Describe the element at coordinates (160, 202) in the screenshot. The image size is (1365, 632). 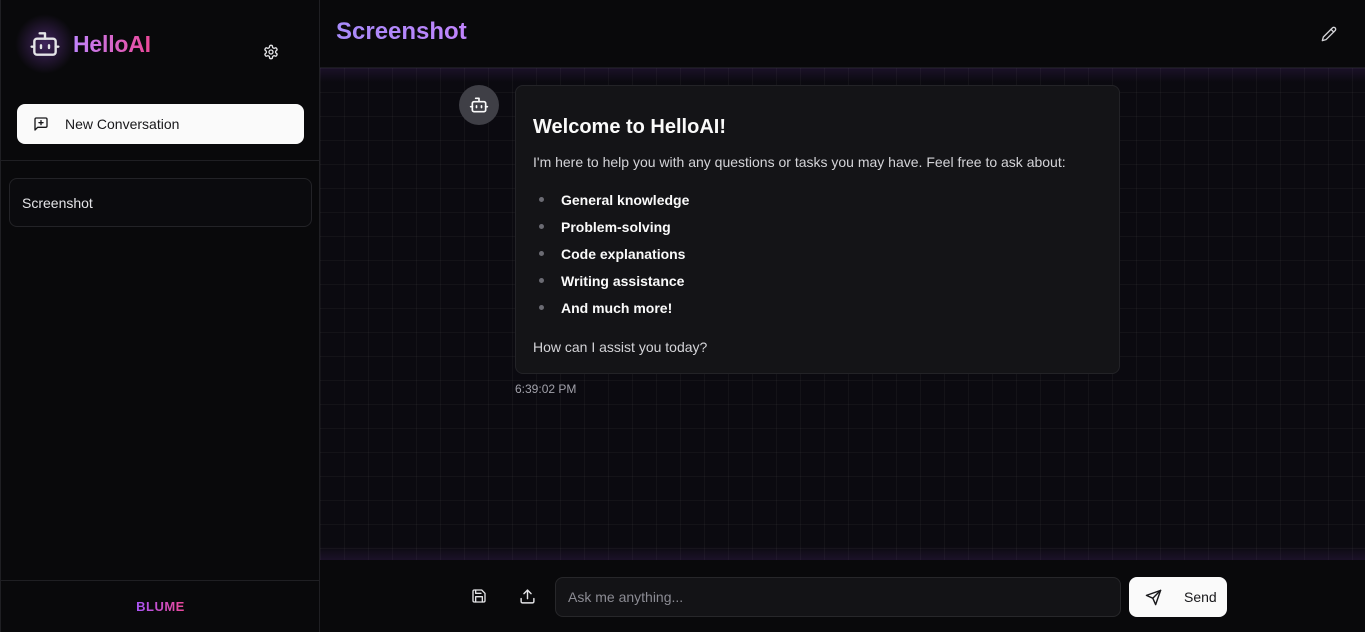
I see `conversation-item: Screenshot` at that location.